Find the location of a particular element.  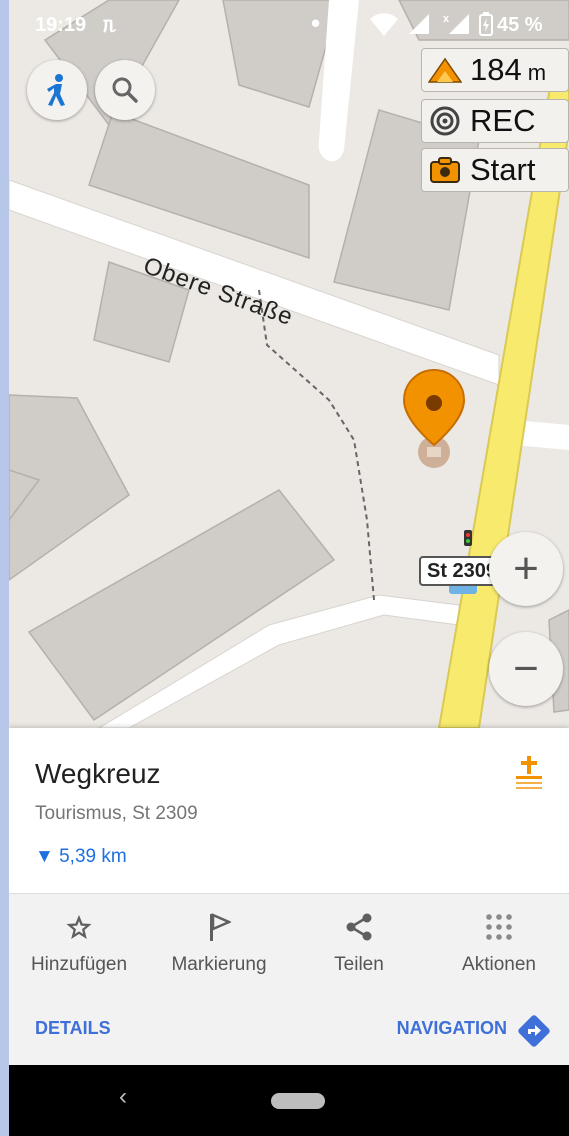

add-favorite-button: Hinzufügen is located at coordinates (79, 941).